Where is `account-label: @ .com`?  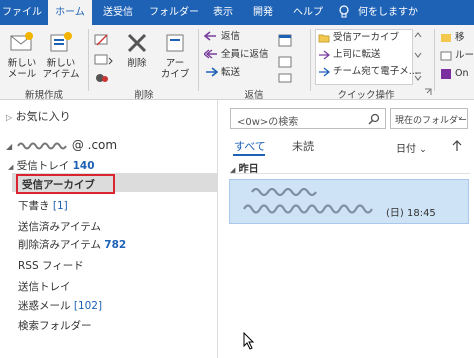 account-label: @ .com is located at coordinates (94, 145).